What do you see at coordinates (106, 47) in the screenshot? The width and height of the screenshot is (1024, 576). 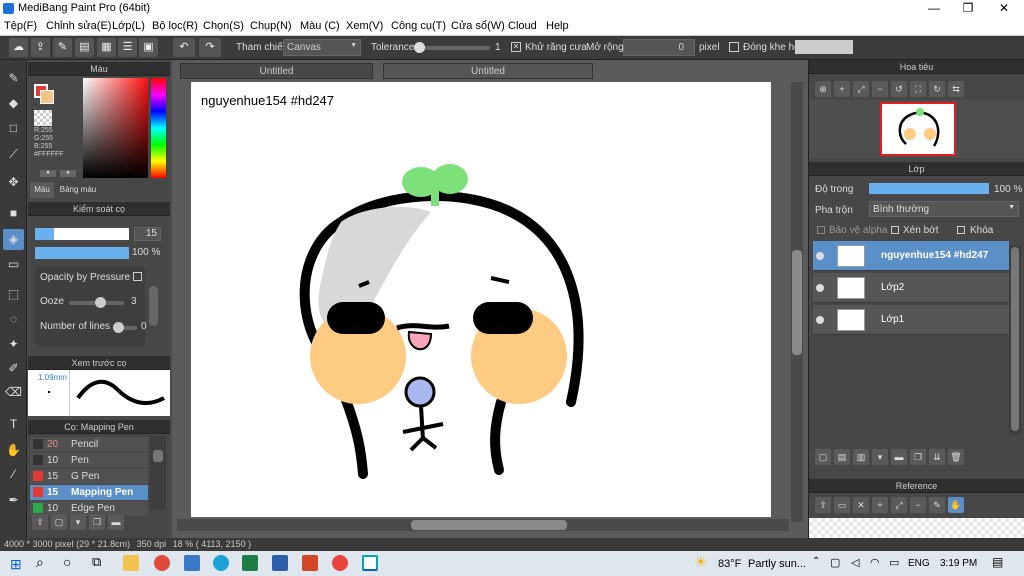 I see `grid-icon: ▦` at bounding box center [106, 47].